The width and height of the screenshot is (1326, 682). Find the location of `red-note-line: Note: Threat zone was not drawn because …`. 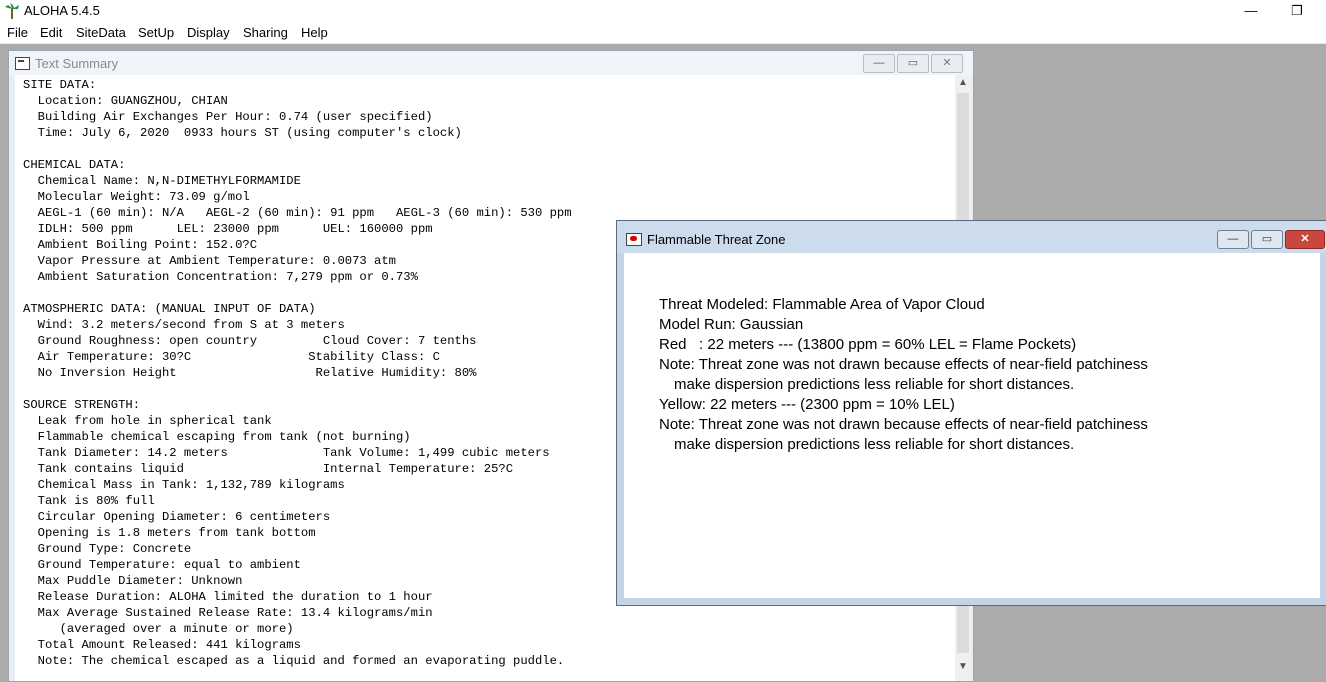

red-note-line: Note: Threat zone was not drawn because … is located at coordinates (903, 364).